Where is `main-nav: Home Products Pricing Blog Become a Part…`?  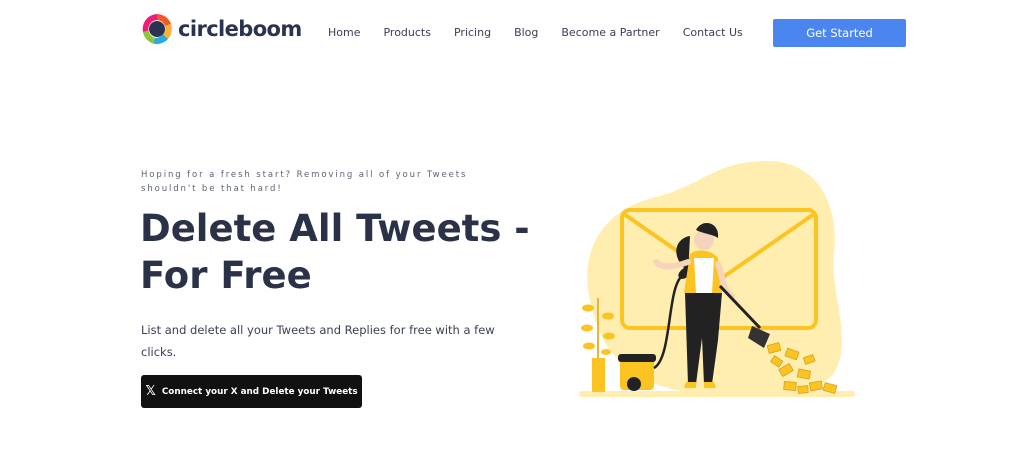
main-nav: Home Products Pricing Blog Become a Part… is located at coordinates (535, 32).